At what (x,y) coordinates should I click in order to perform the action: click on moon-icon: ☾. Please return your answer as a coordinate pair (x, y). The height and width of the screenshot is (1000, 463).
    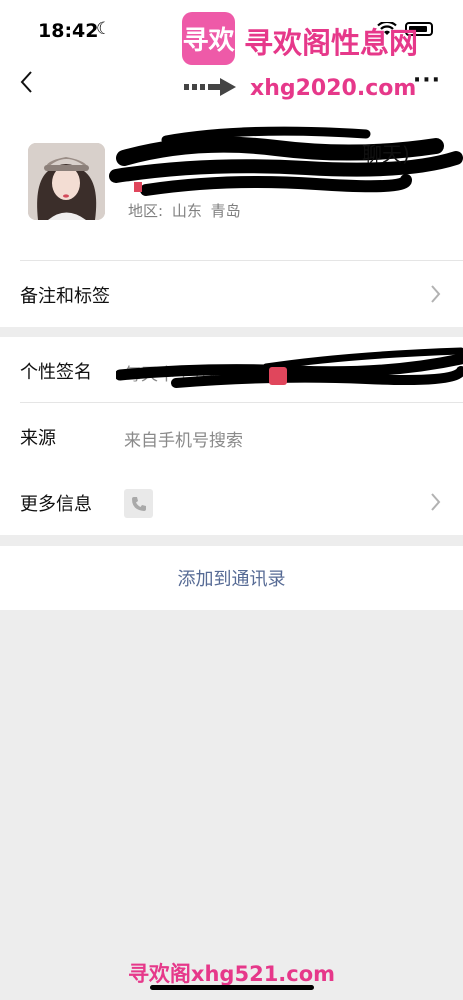
    Looking at the image, I should click on (104, 29).